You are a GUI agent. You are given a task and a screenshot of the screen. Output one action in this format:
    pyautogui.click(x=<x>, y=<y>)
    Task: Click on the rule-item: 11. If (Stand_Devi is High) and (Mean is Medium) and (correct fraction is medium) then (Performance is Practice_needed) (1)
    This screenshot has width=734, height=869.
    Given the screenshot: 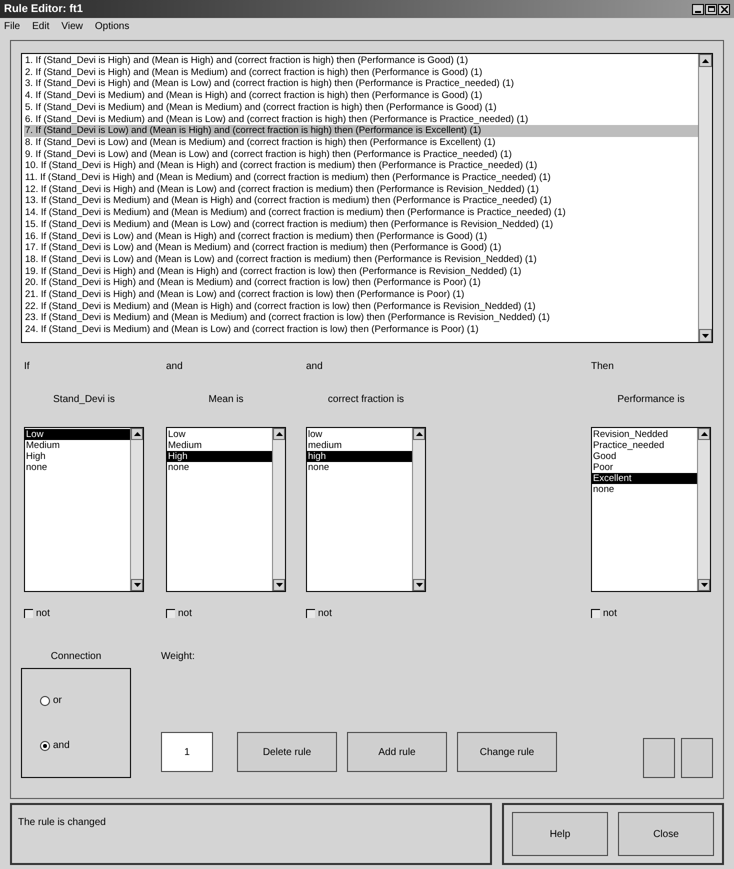 What is the action you would take?
    pyautogui.click(x=361, y=178)
    